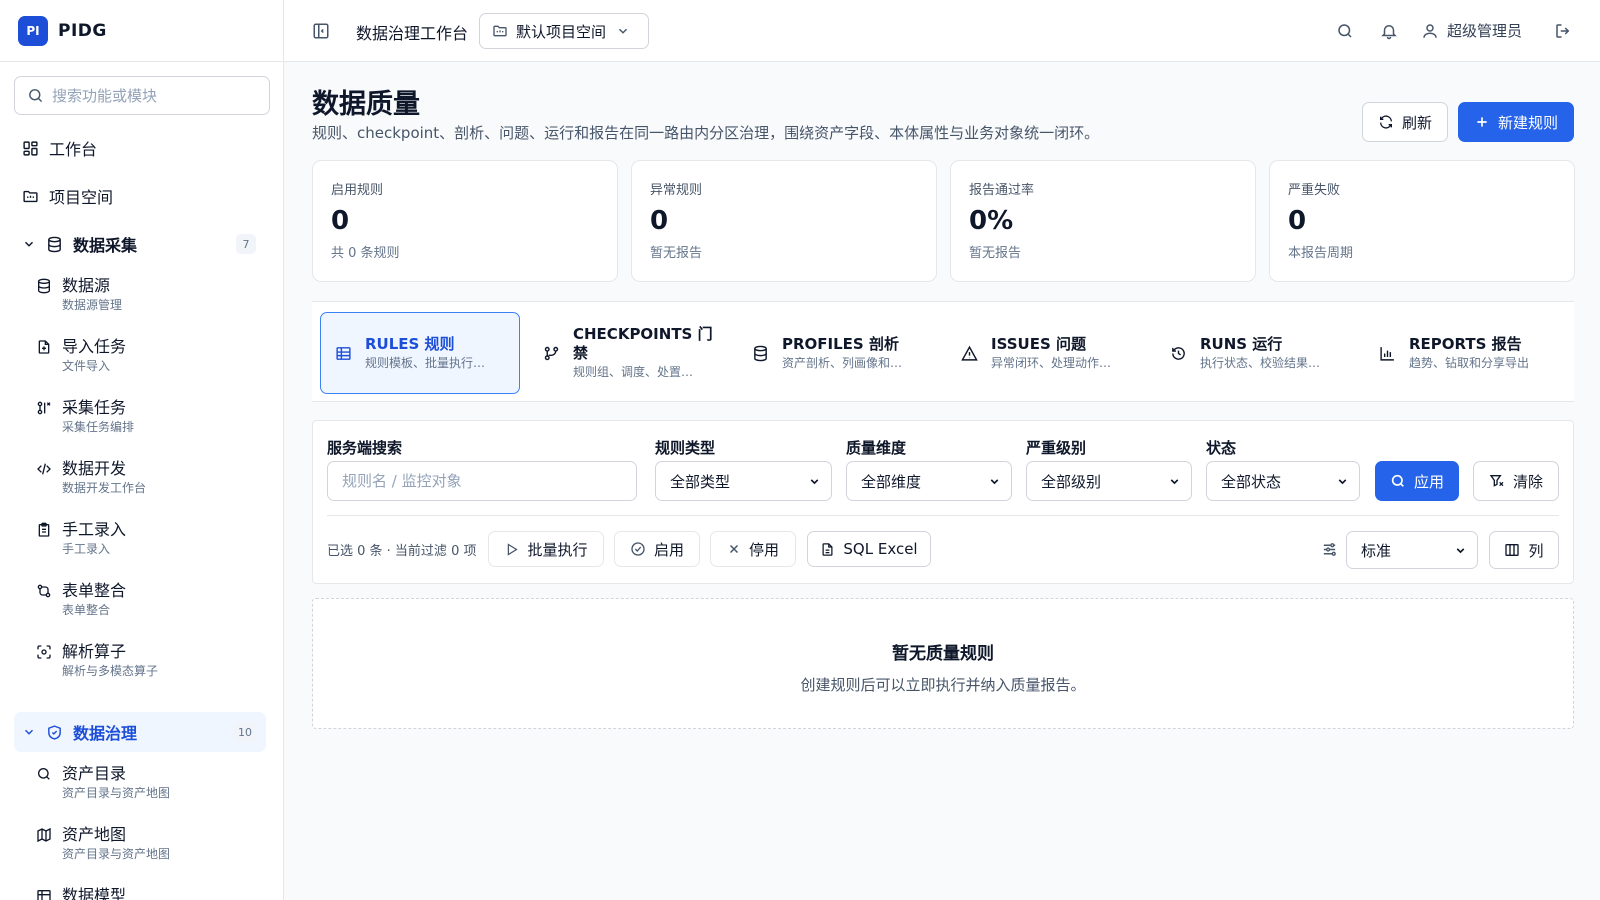 The width and height of the screenshot is (1600, 900). What do you see at coordinates (140, 148) in the screenshot?
I see `nav-item-workbench: 工作台` at bounding box center [140, 148].